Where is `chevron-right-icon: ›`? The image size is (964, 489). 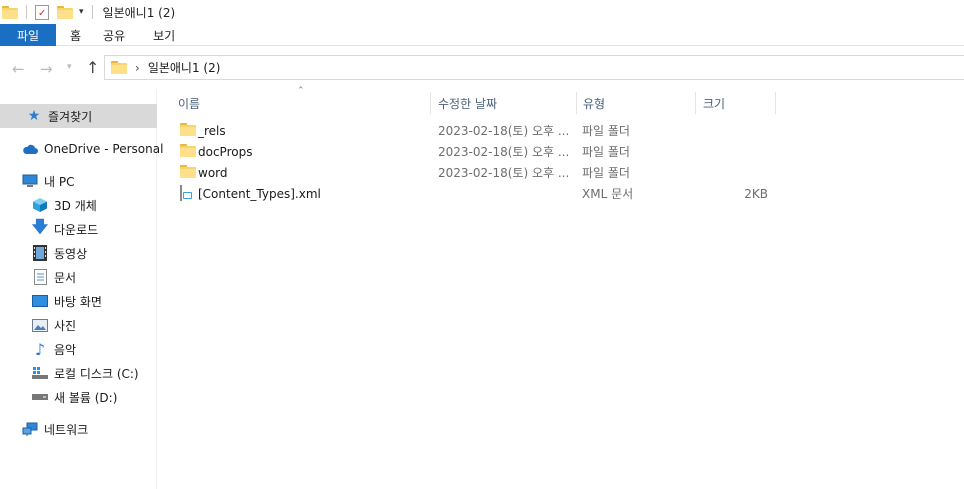
chevron-right-icon: › is located at coordinates (137, 68).